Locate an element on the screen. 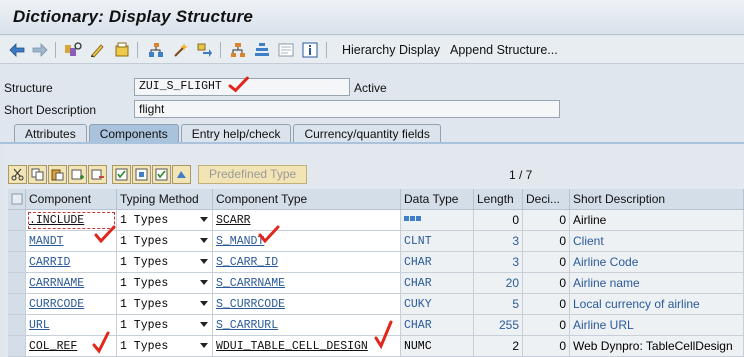 This screenshot has width=744, height=357. component-type-cell: WDUI_TABLE_CELL_DESIGN is located at coordinates (307, 346).